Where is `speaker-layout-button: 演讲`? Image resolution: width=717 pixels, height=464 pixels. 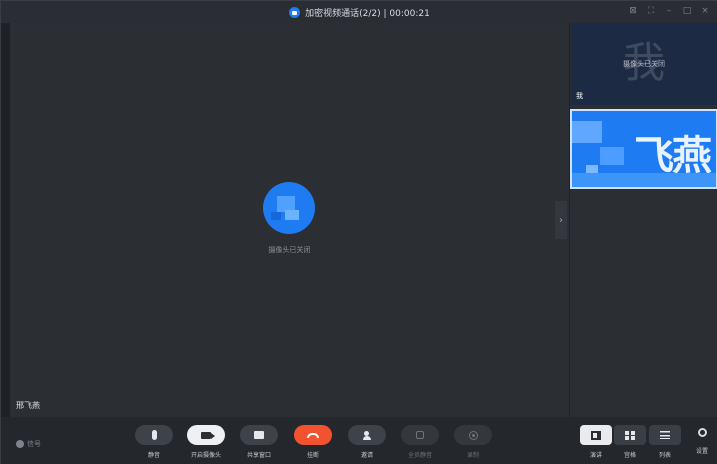 speaker-layout-button: 演讲 is located at coordinates (596, 442).